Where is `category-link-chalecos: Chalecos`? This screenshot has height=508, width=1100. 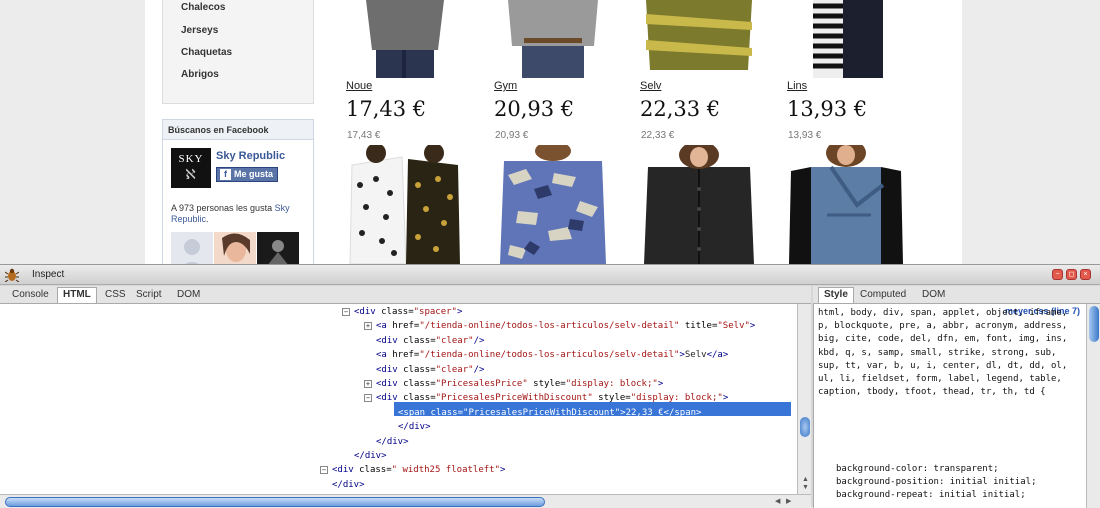 category-link-chalecos: Chalecos is located at coordinates (203, 7).